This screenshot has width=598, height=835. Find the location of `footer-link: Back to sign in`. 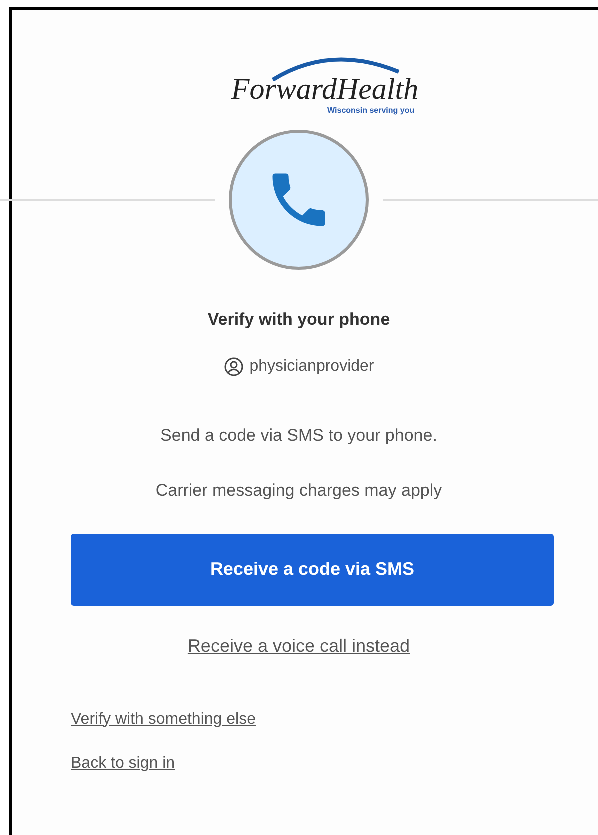

footer-link: Back to sign in is located at coordinates (123, 764).